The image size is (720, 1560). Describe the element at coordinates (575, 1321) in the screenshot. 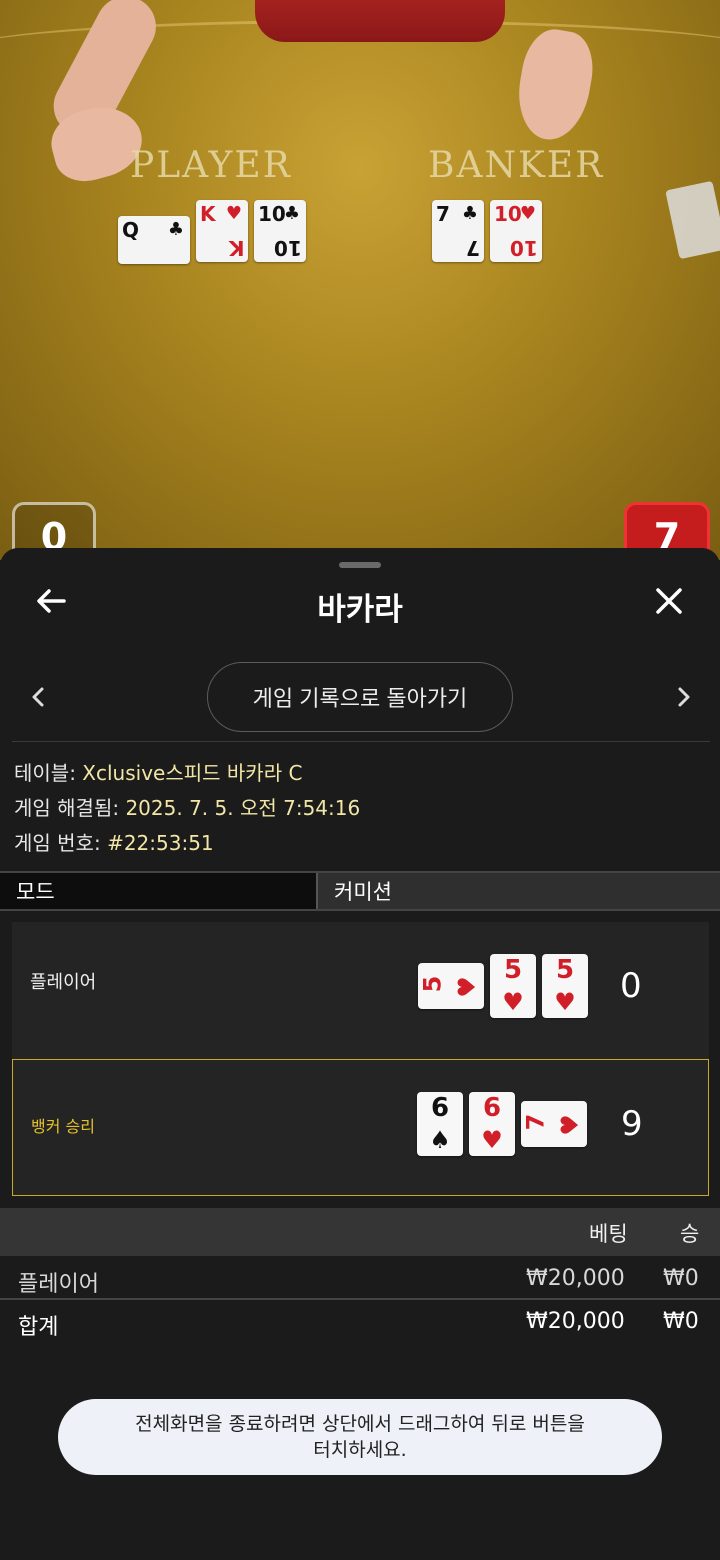

I see `total-bet-amount: ₩20,000` at that location.